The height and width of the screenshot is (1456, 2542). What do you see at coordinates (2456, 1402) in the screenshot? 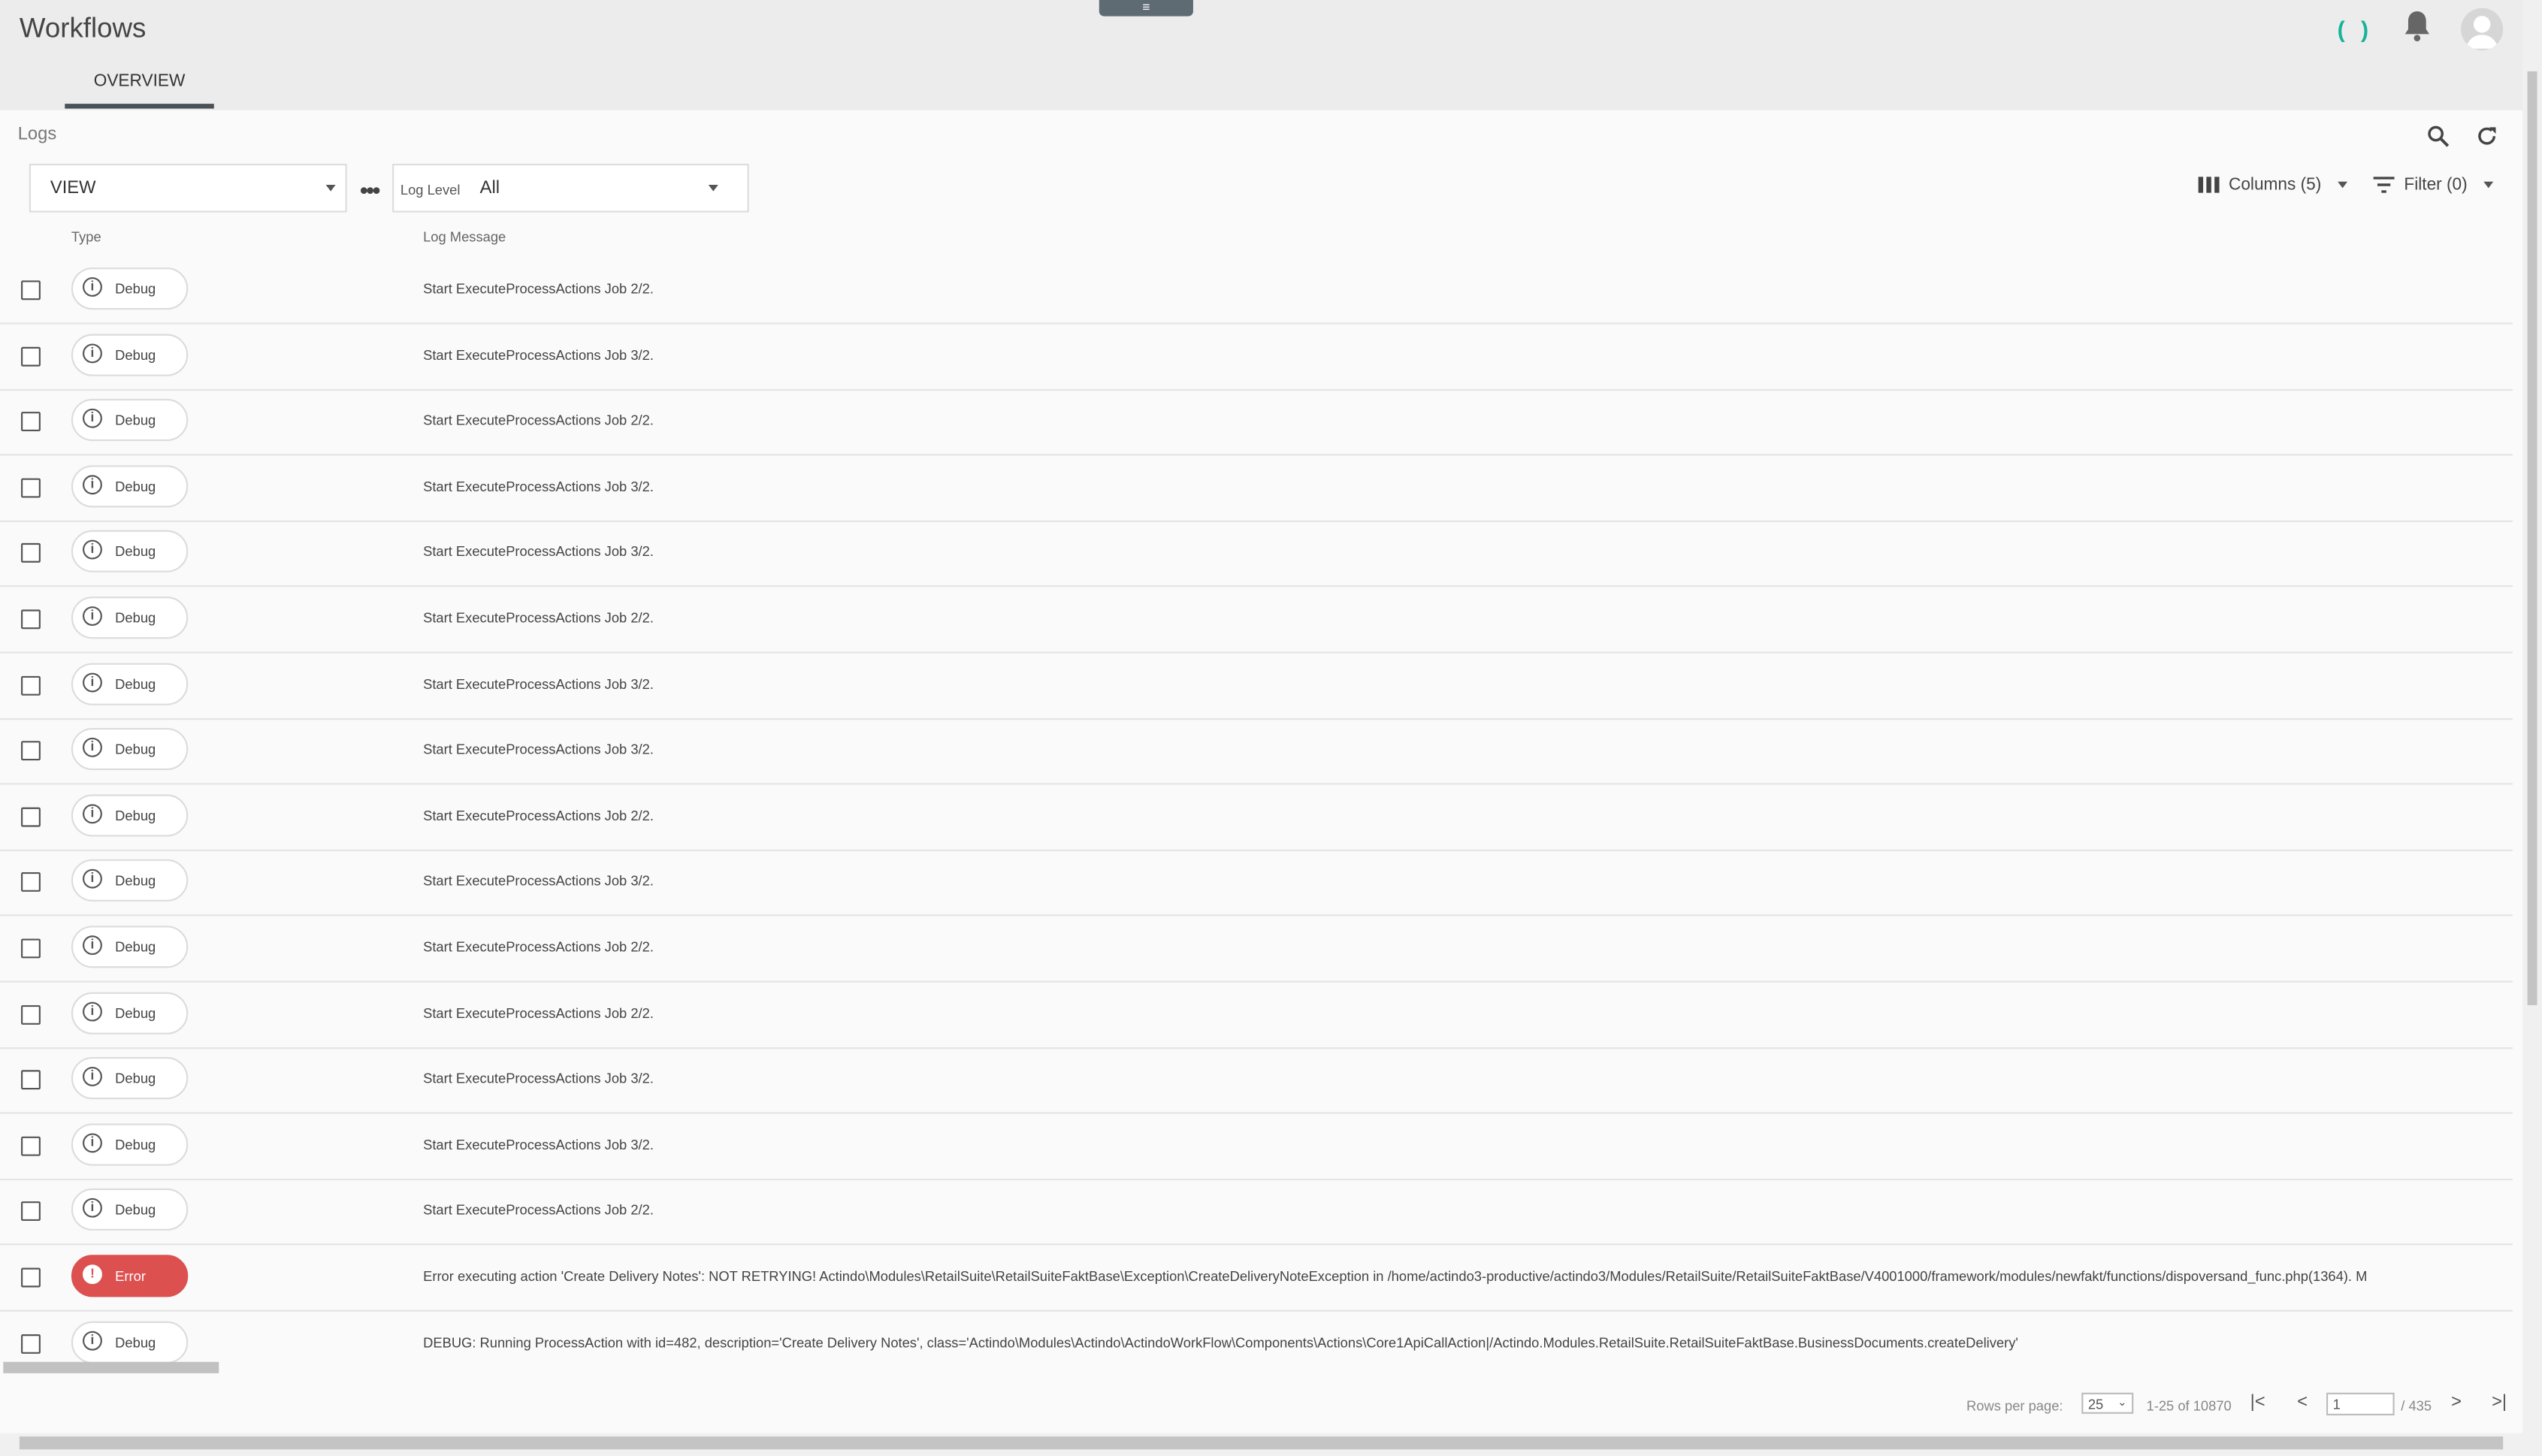
I see `next-page-icon: >` at bounding box center [2456, 1402].